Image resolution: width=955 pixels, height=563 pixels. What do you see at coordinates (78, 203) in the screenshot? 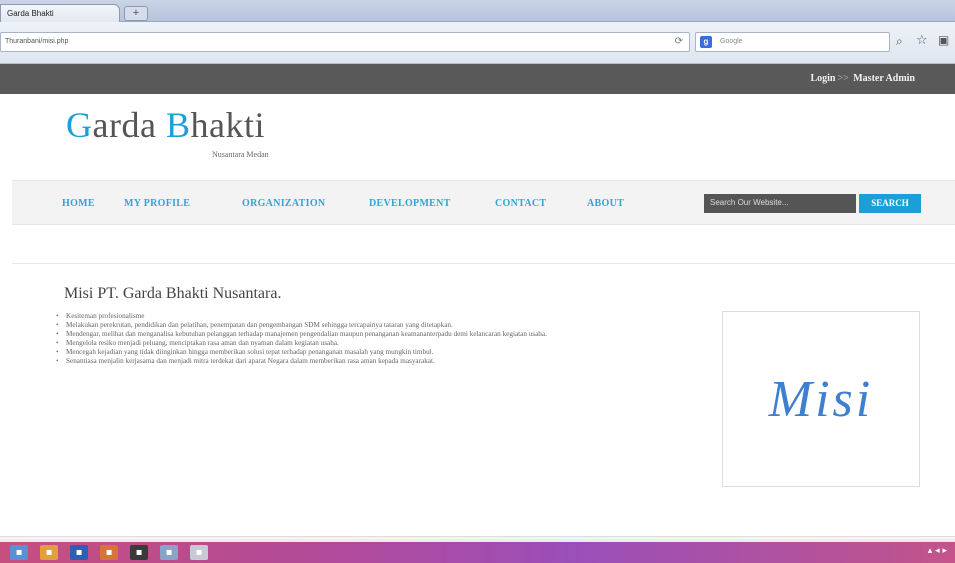
I see `nav-home: HOME` at bounding box center [78, 203].